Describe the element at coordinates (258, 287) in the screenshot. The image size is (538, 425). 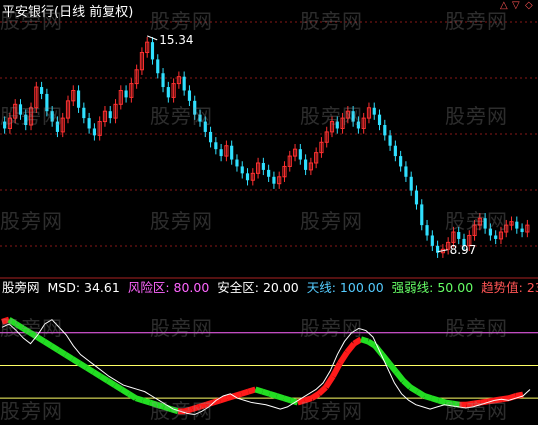
I see `safe-zone-value: 安全区: 20.00` at that location.